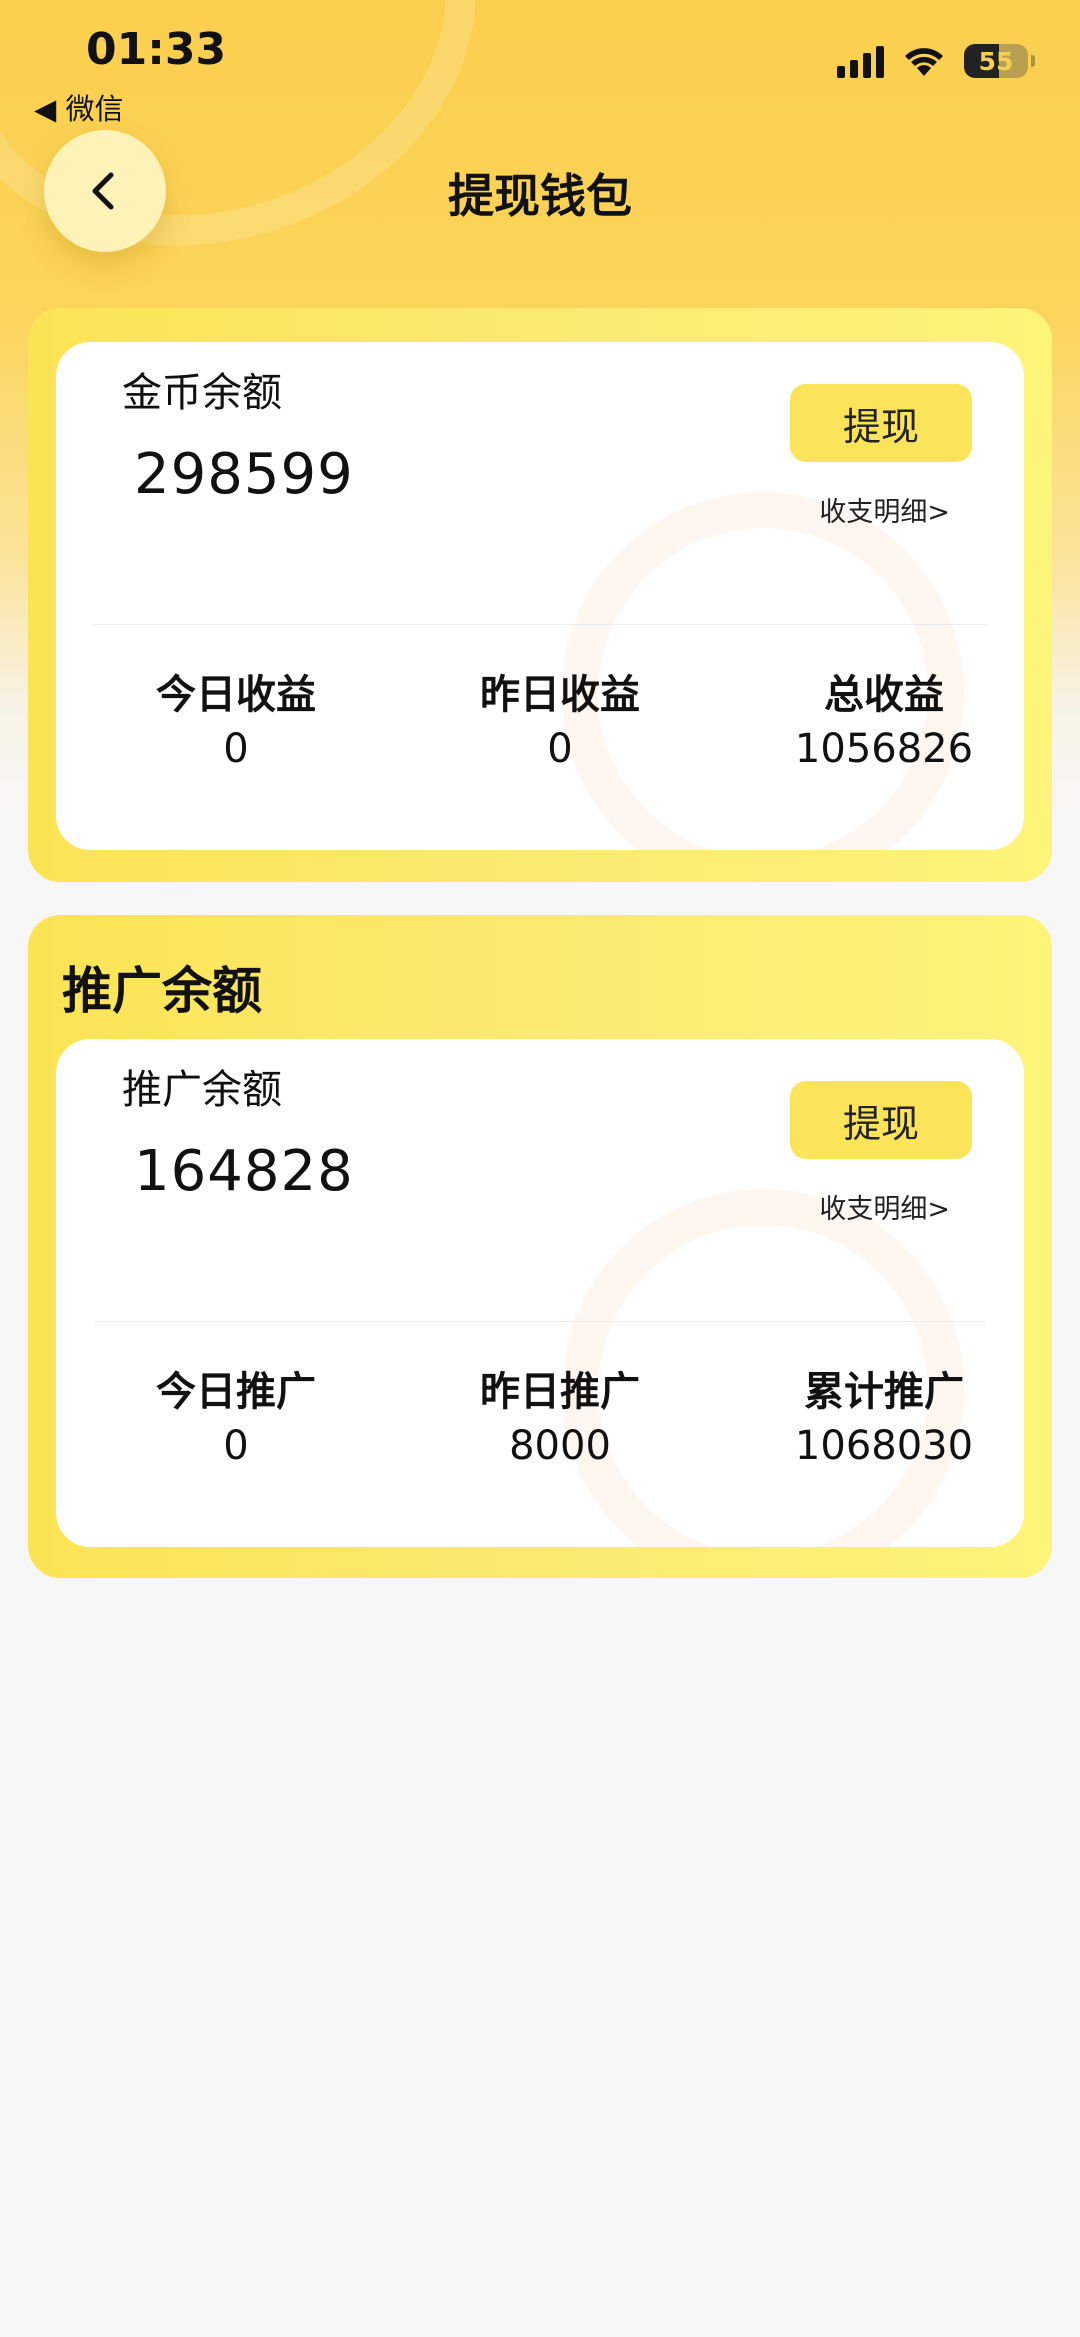  I want to click on coin-balance-label: 金币余额, so click(202, 393).